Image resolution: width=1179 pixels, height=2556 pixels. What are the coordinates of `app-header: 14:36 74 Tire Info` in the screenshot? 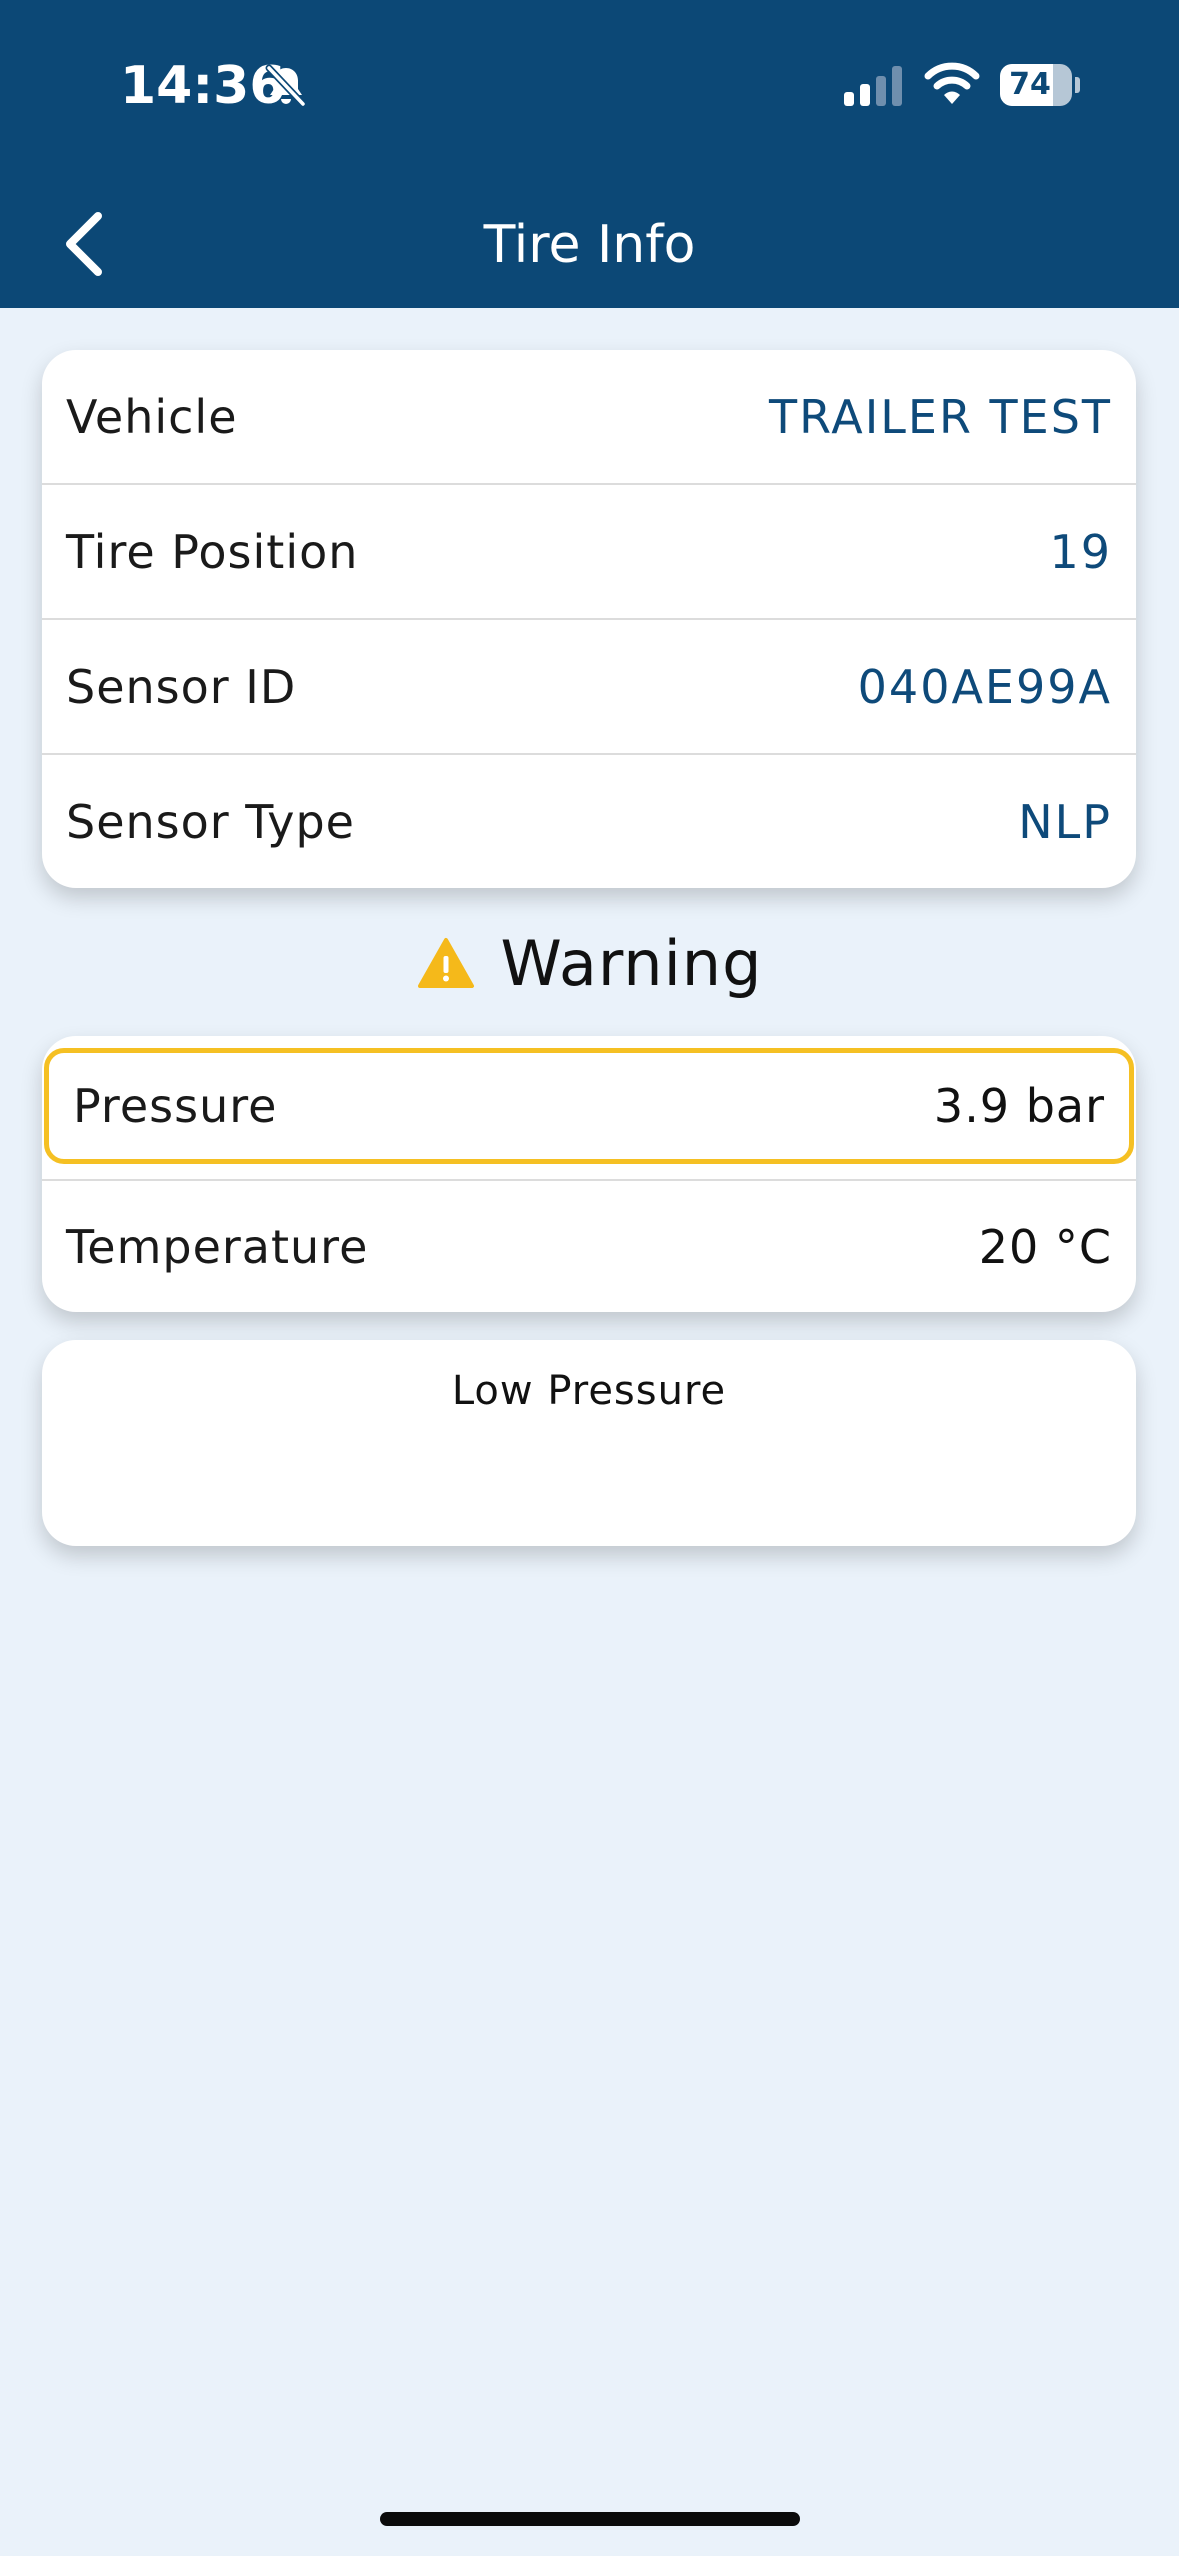 It's located at (589, 154).